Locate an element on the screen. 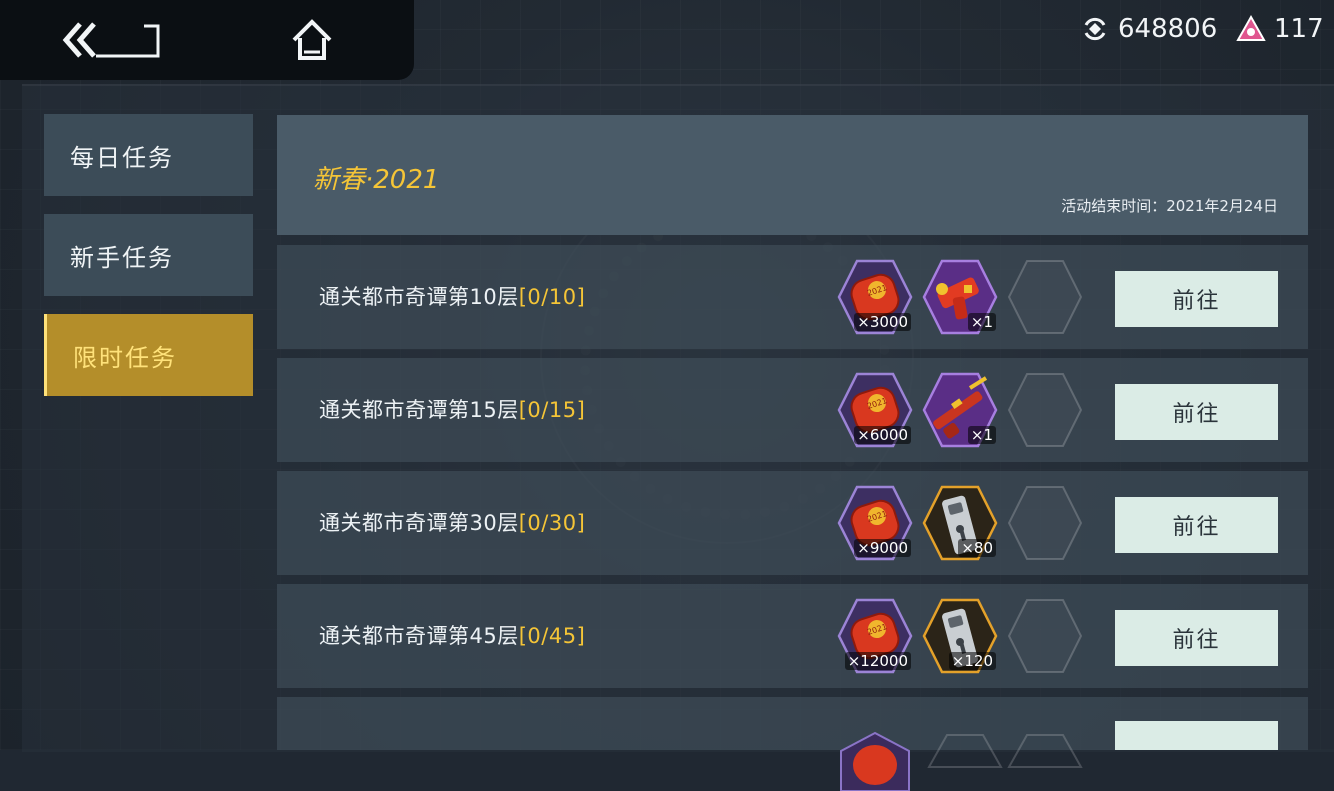  event-header: 新春·2021 活动结束时间：2021年2月24日 is located at coordinates (792, 175).